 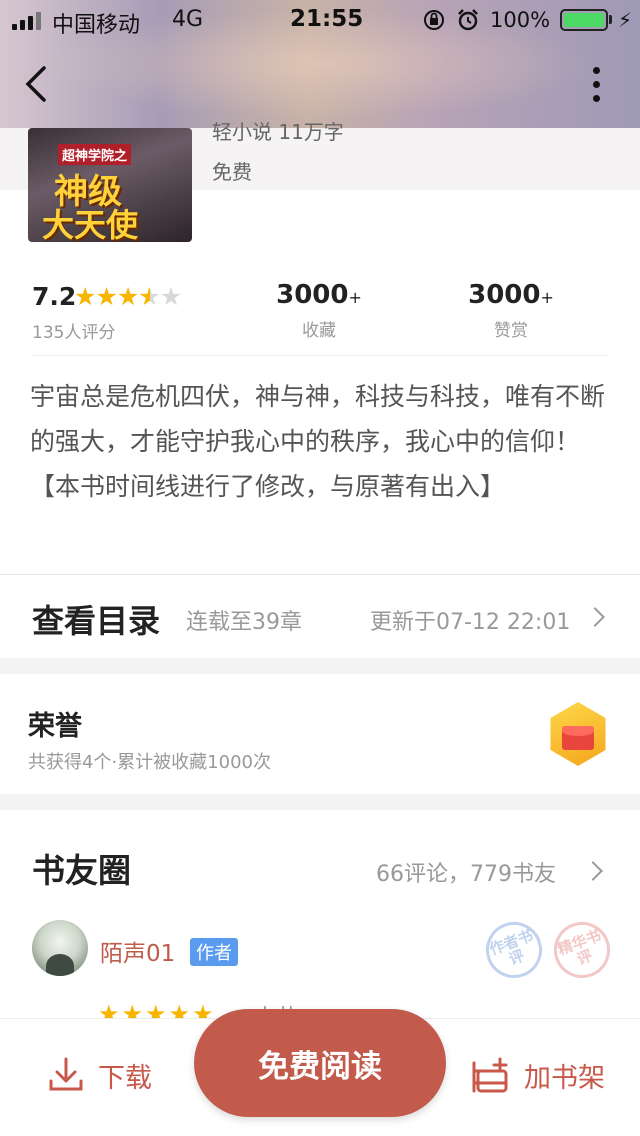 I want to click on circle-stats-link: 66评论，779书友, so click(x=466, y=872).